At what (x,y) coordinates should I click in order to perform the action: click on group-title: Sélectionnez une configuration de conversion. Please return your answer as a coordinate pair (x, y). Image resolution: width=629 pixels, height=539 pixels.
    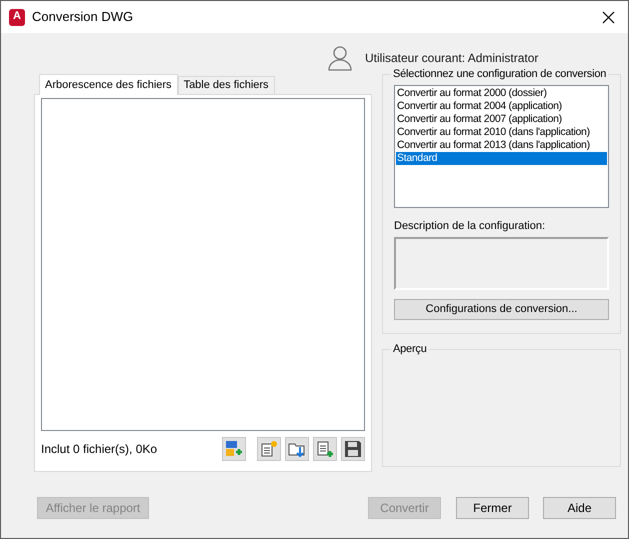
    Looking at the image, I should click on (500, 74).